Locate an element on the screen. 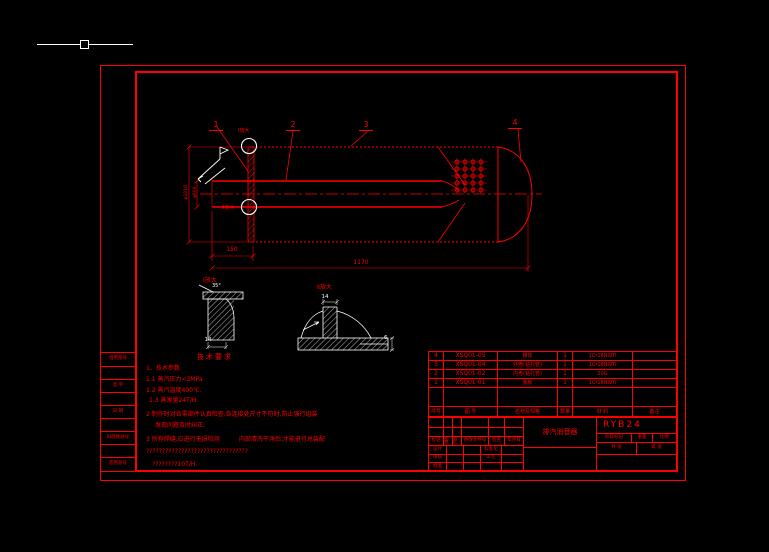 This screenshot has width=769, height=552. balloon-leaders is located at coordinates (369, 153).